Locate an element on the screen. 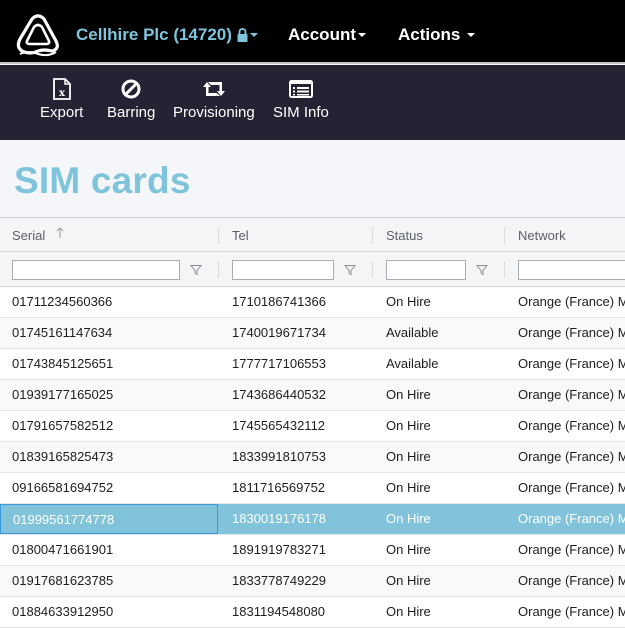  serial-cell: 01917681623785 is located at coordinates (109, 581).